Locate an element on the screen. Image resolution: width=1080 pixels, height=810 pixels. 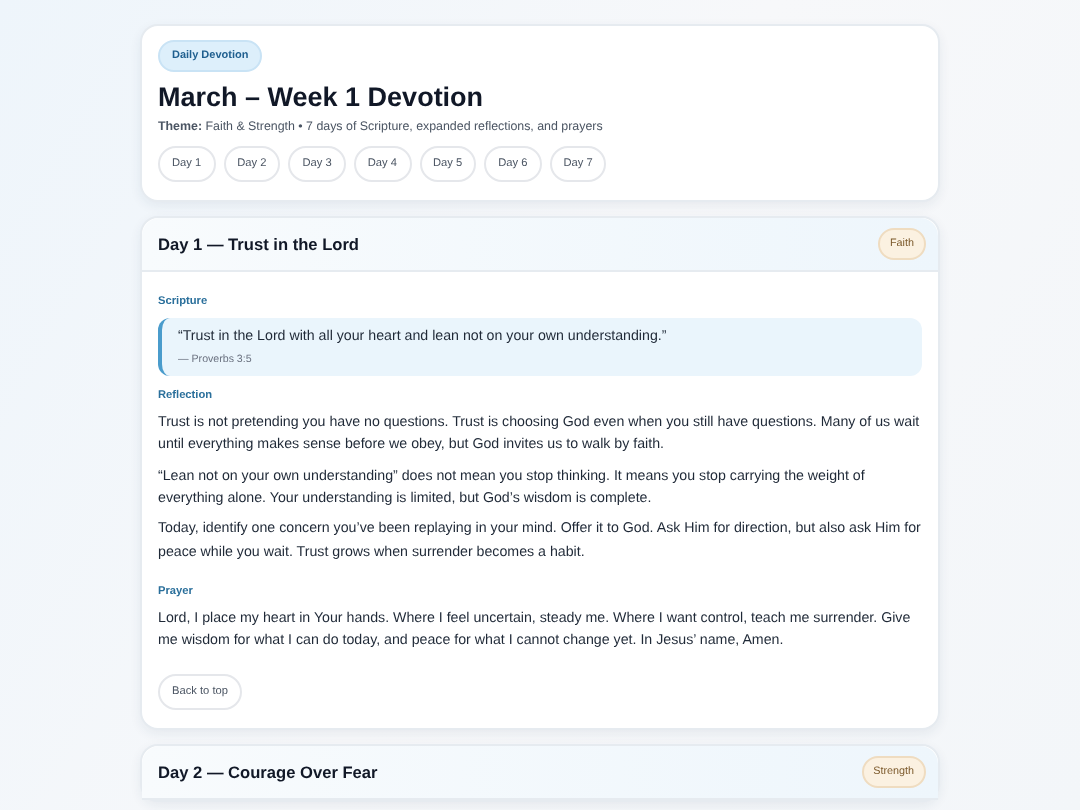
day-title: Day 2 — Courage Over Fear is located at coordinates (268, 771).